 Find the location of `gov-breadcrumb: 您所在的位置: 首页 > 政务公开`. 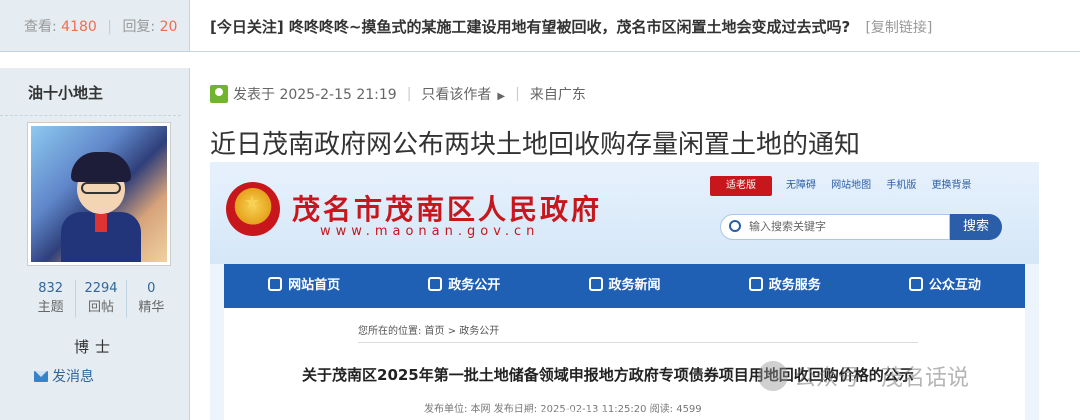

gov-breadcrumb: 您所在的位置: 首页 > 政务公开 is located at coordinates (429, 331).